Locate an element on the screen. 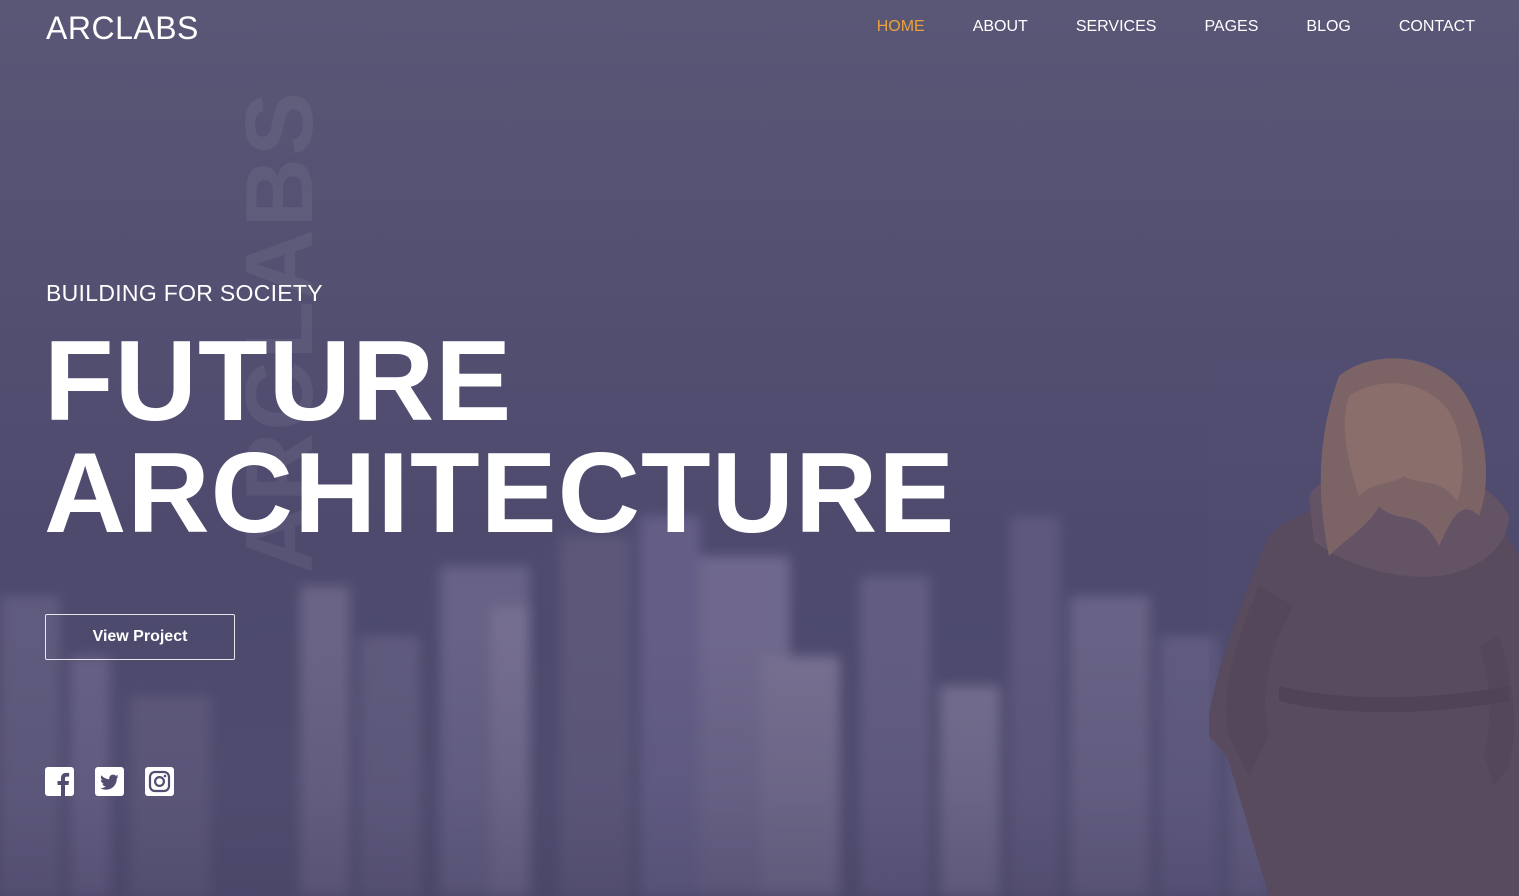 The height and width of the screenshot is (896, 1519). main-nav: HOME ABOUT SERVICES PAGES BLOG CONTACT is located at coordinates (1152, 27).